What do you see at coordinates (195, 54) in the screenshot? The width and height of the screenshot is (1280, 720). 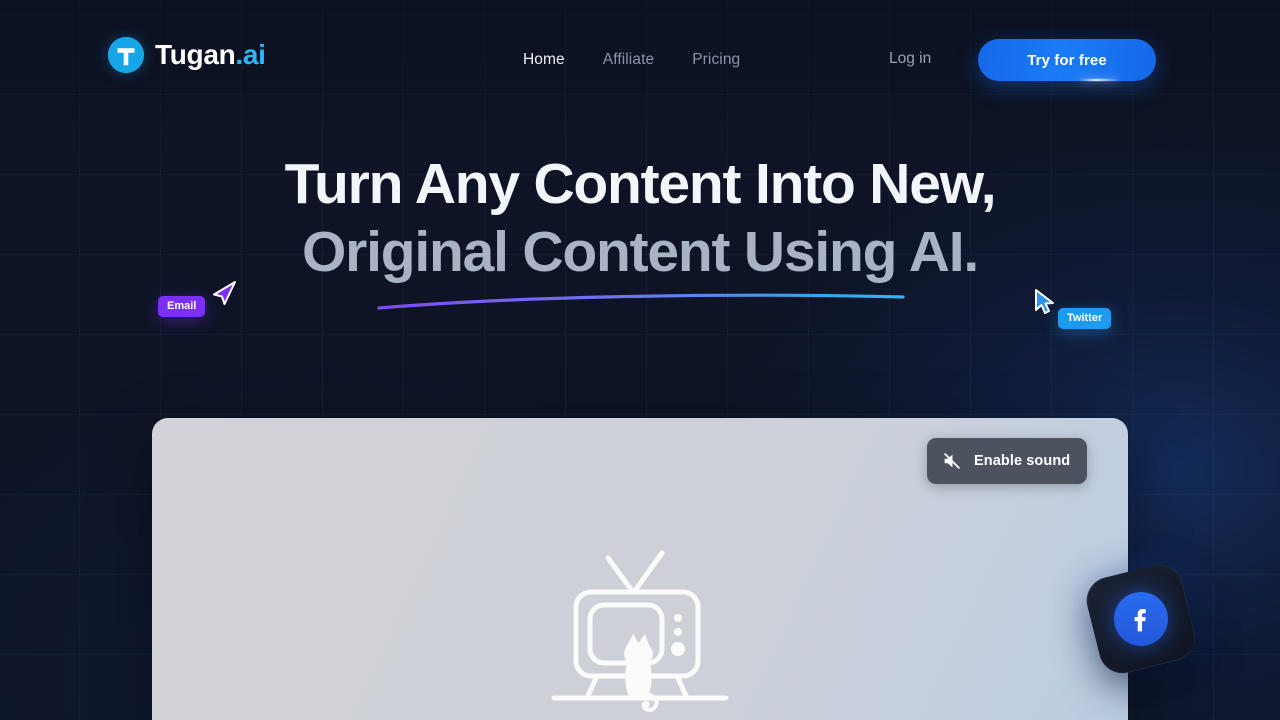 I see `brand-name-text: Tugan` at bounding box center [195, 54].